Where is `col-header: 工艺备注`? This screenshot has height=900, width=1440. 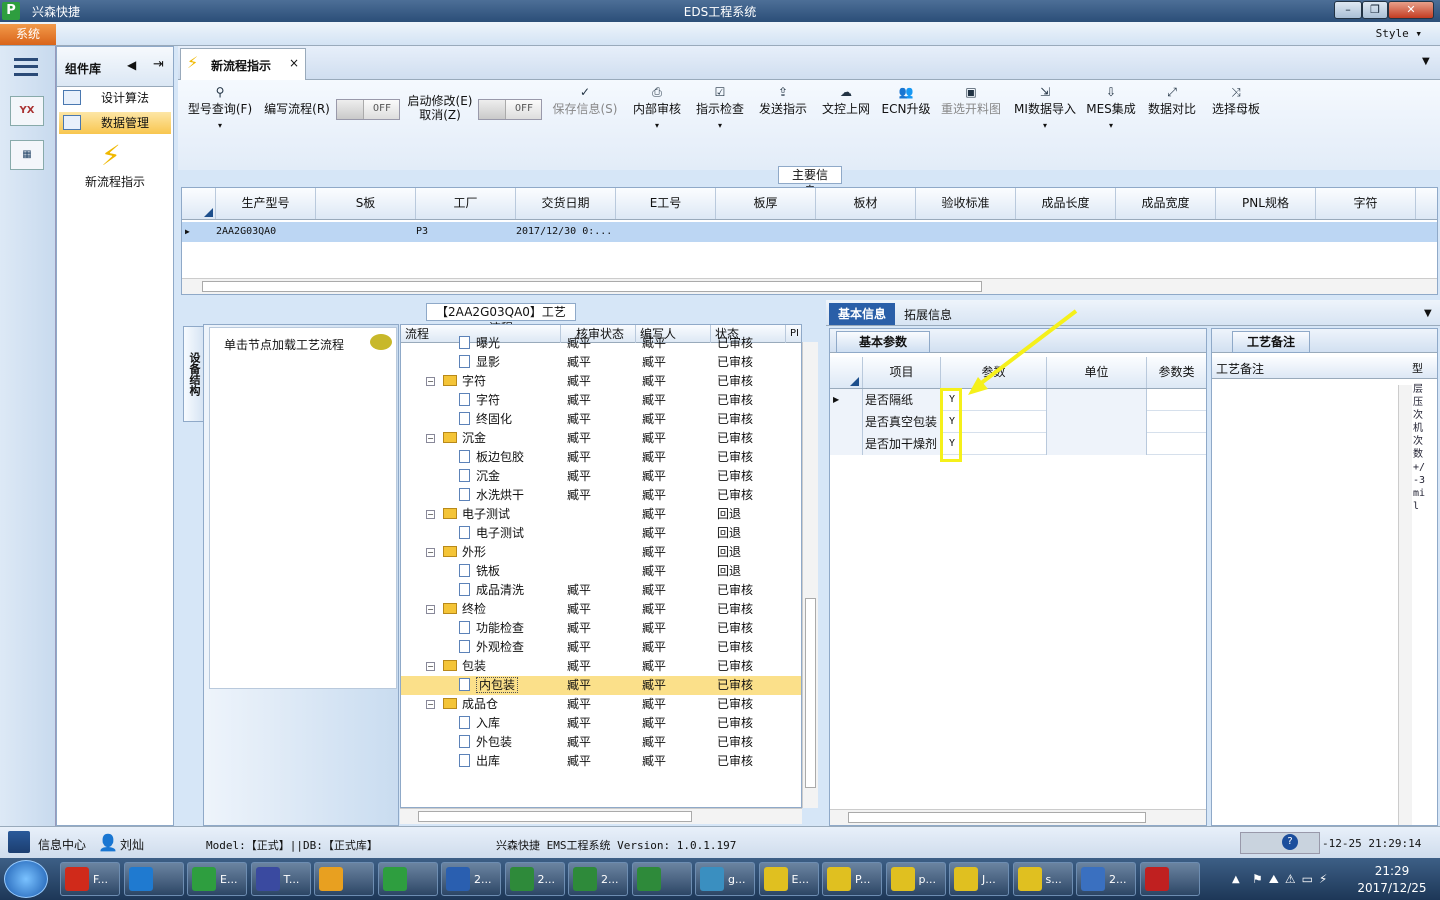
col-header: 工艺备注 is located at coordinates (1240, 368).